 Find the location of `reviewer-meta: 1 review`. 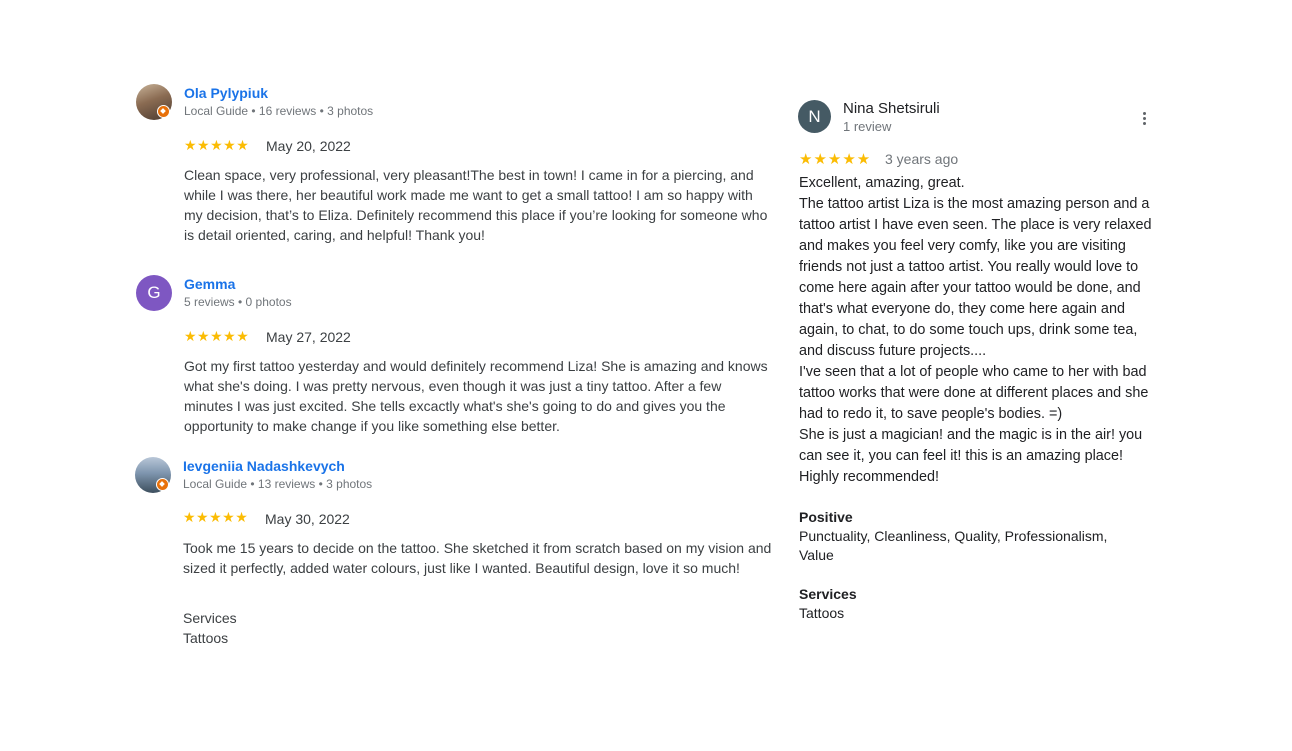

reviewer-meta: 1 review is located at coordinates (867, 126).